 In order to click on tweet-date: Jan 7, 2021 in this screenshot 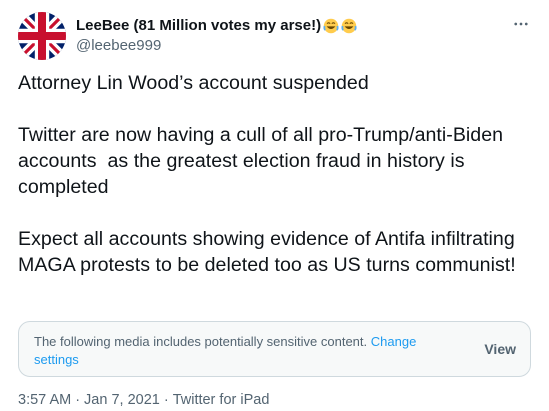, I will do `click(122, 400)`.